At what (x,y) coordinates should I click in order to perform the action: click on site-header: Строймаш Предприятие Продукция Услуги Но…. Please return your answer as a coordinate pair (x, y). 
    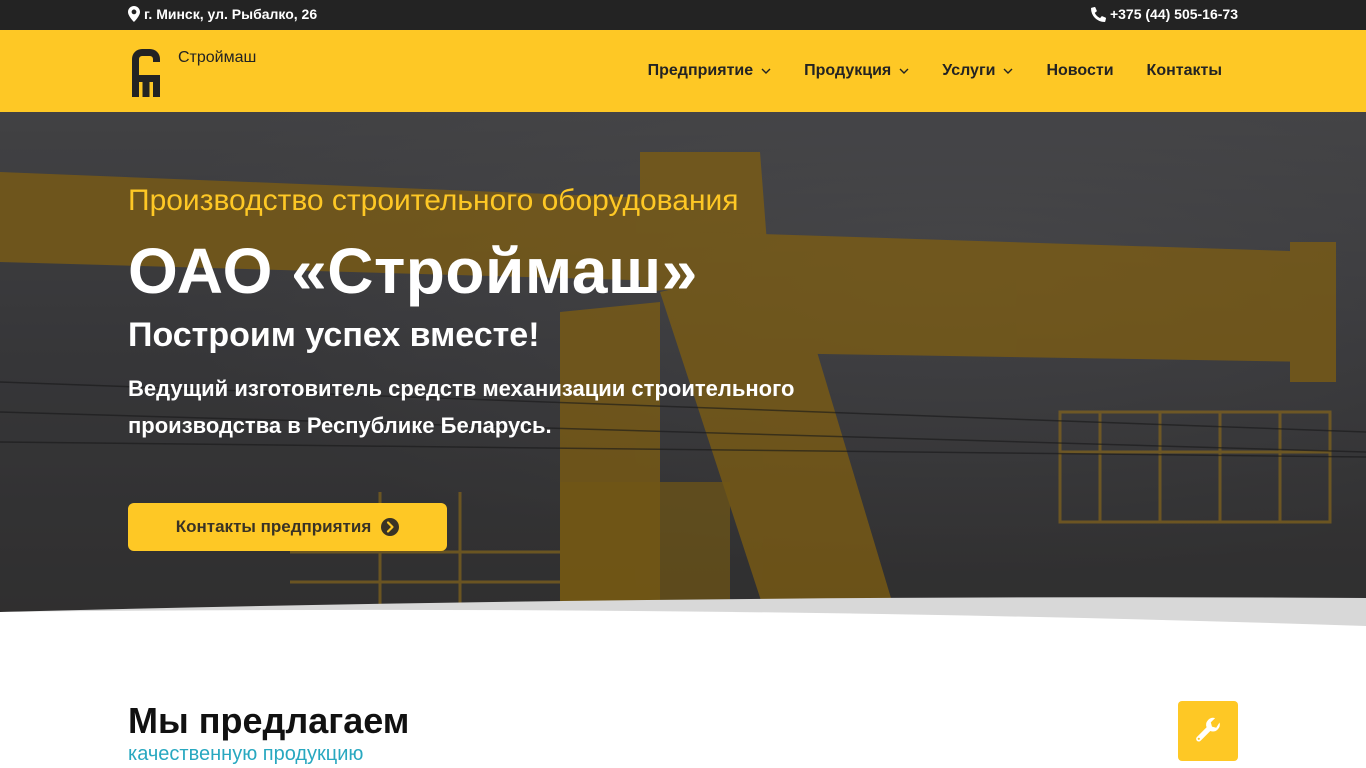
    Looking at the image, I should click on (683, 71).